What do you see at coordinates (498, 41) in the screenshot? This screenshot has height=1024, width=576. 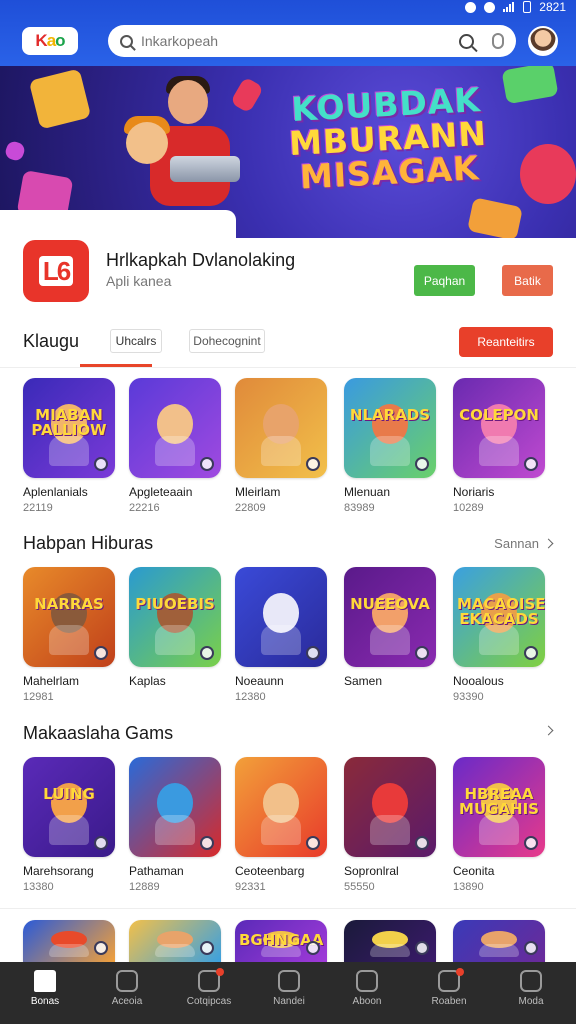 I see `microphone-icon` at bounding box center [498, 41].